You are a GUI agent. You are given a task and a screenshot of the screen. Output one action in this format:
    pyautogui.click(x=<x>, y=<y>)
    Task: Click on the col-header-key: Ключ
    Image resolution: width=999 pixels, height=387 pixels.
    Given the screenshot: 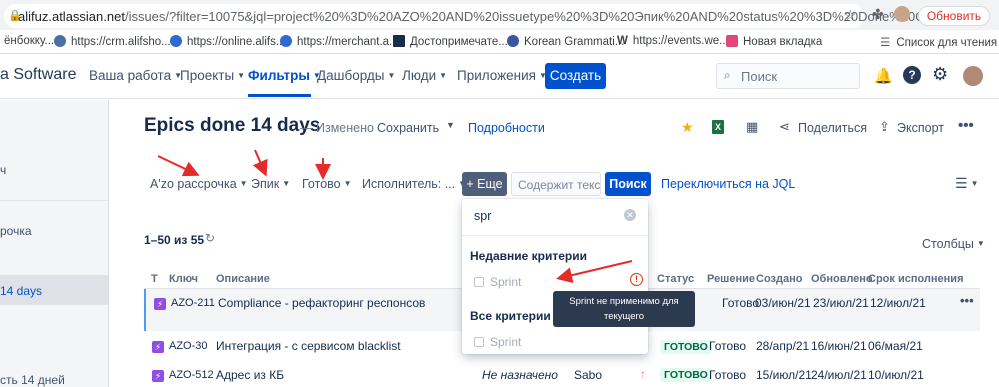 What is the action you would take?
    pyautogui.click(x=183, y=279)
    